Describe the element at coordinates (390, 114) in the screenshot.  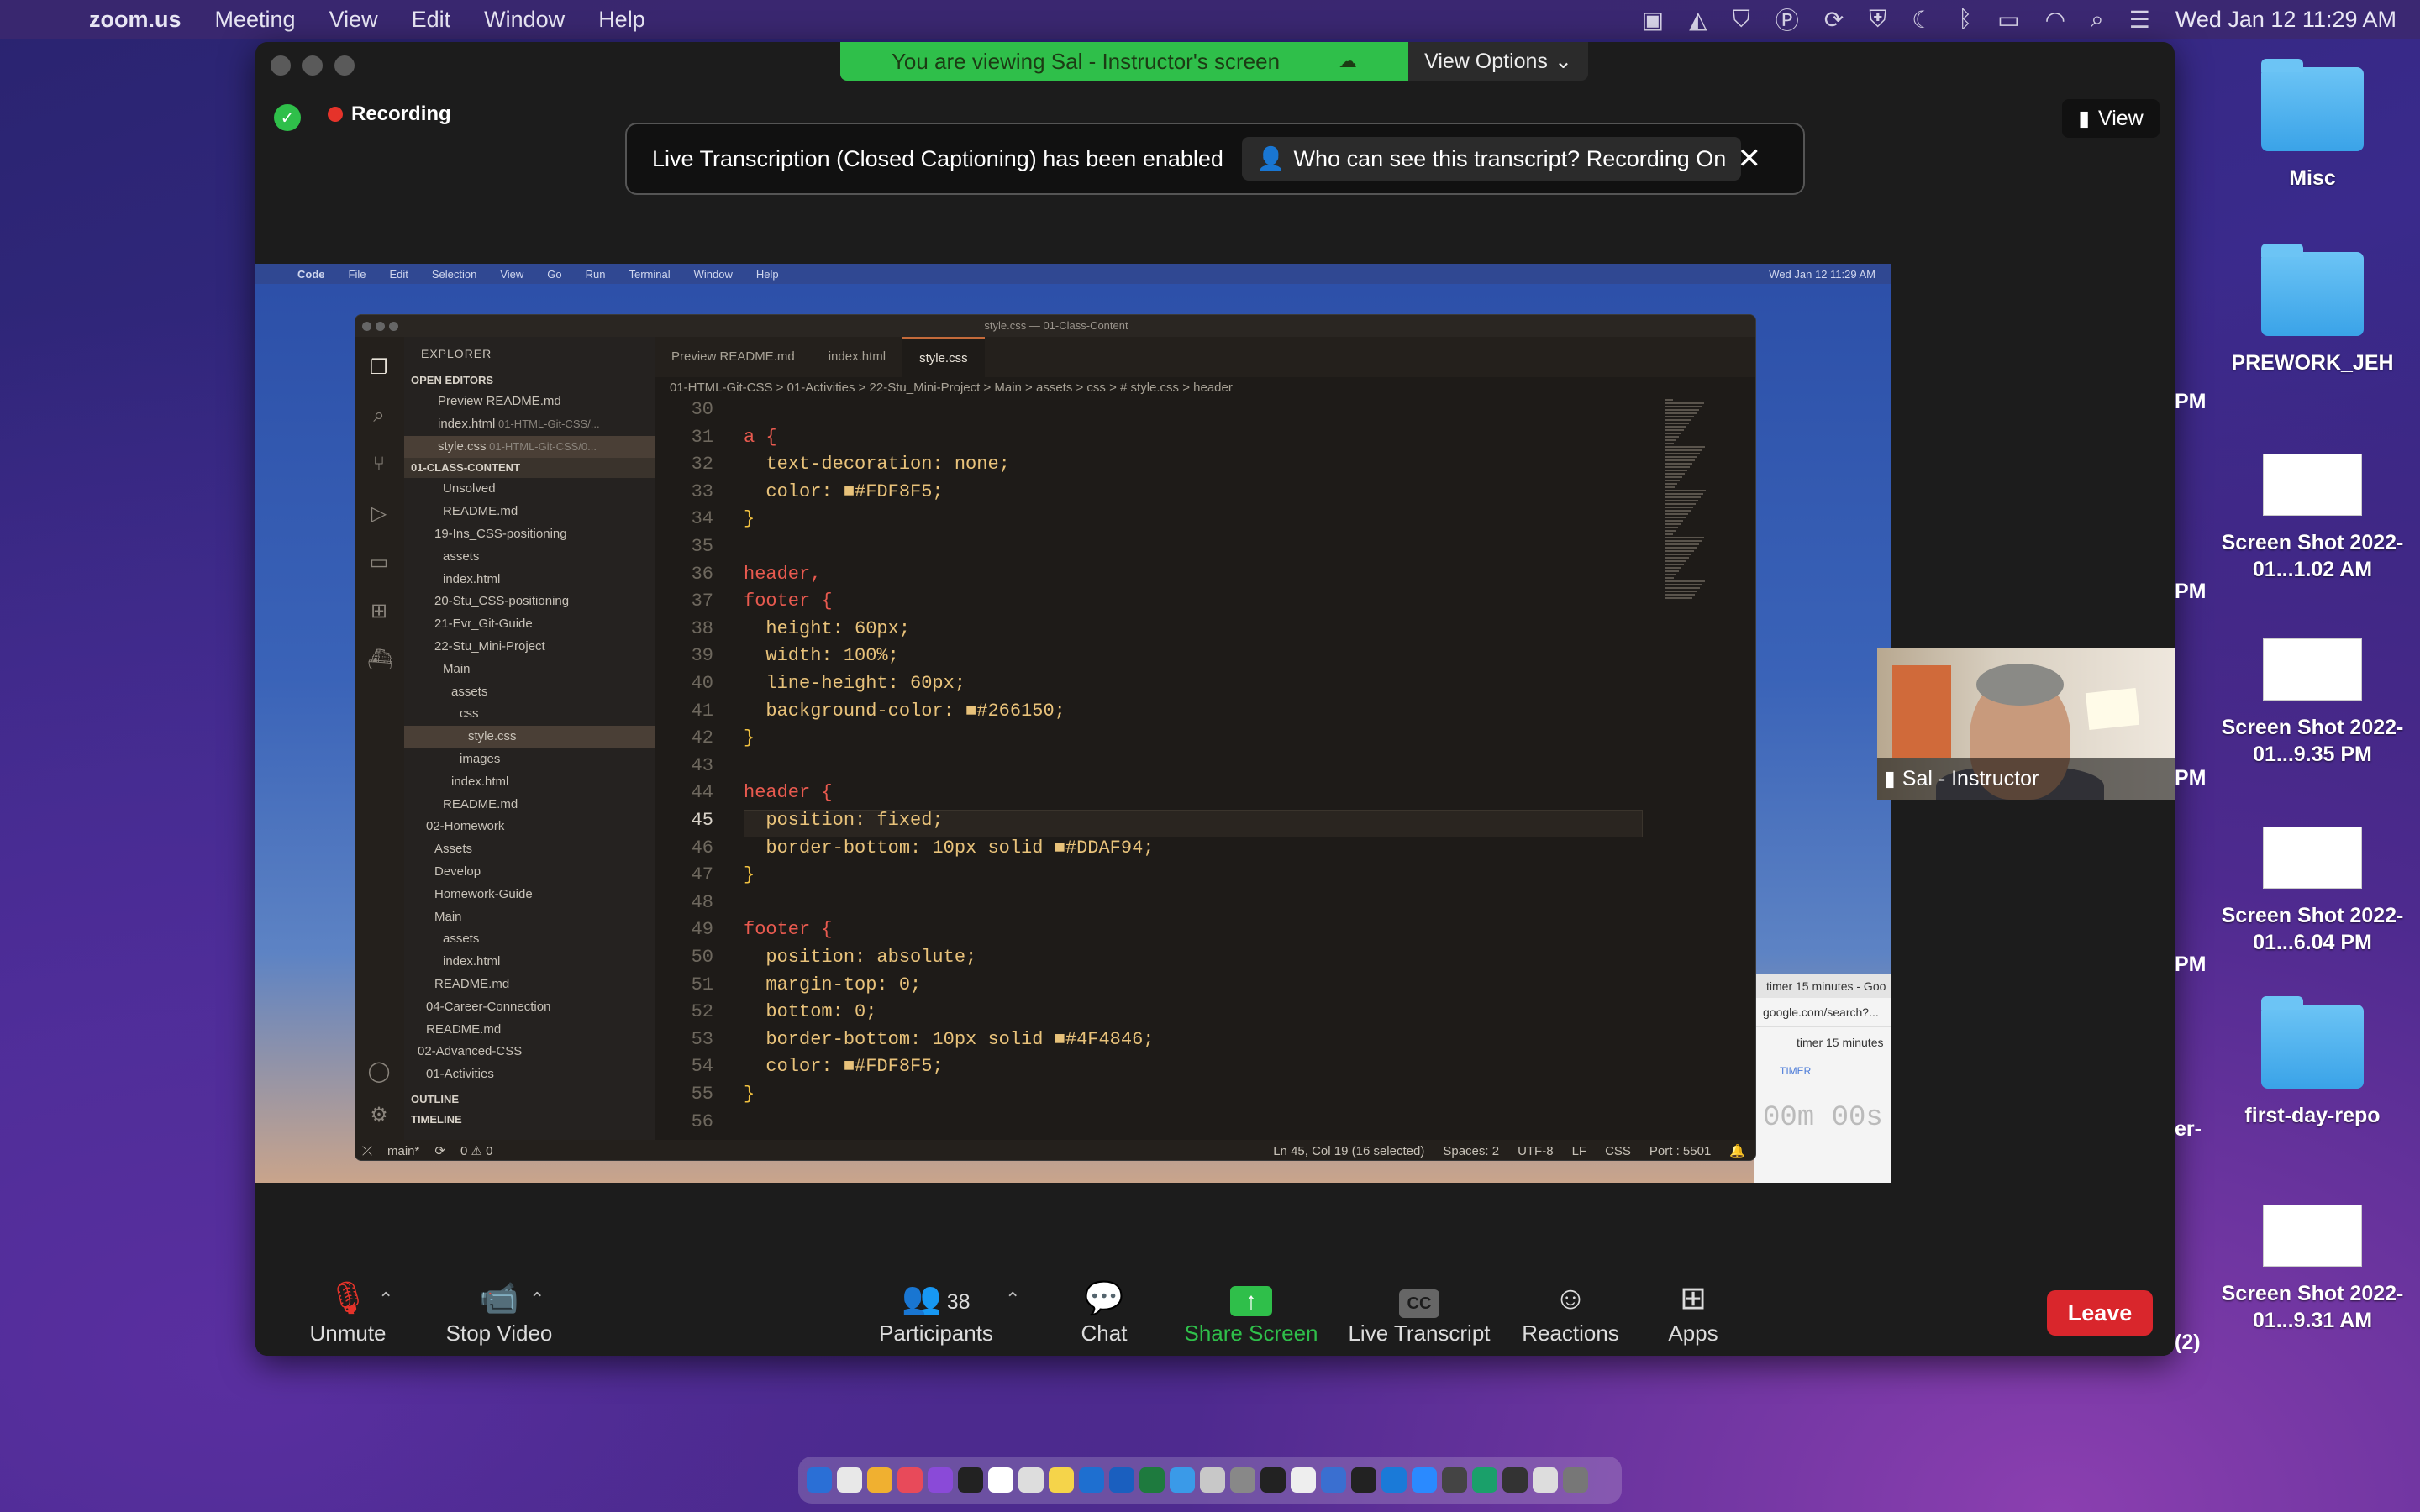
I see `recording-indicator: Recording` at that location.